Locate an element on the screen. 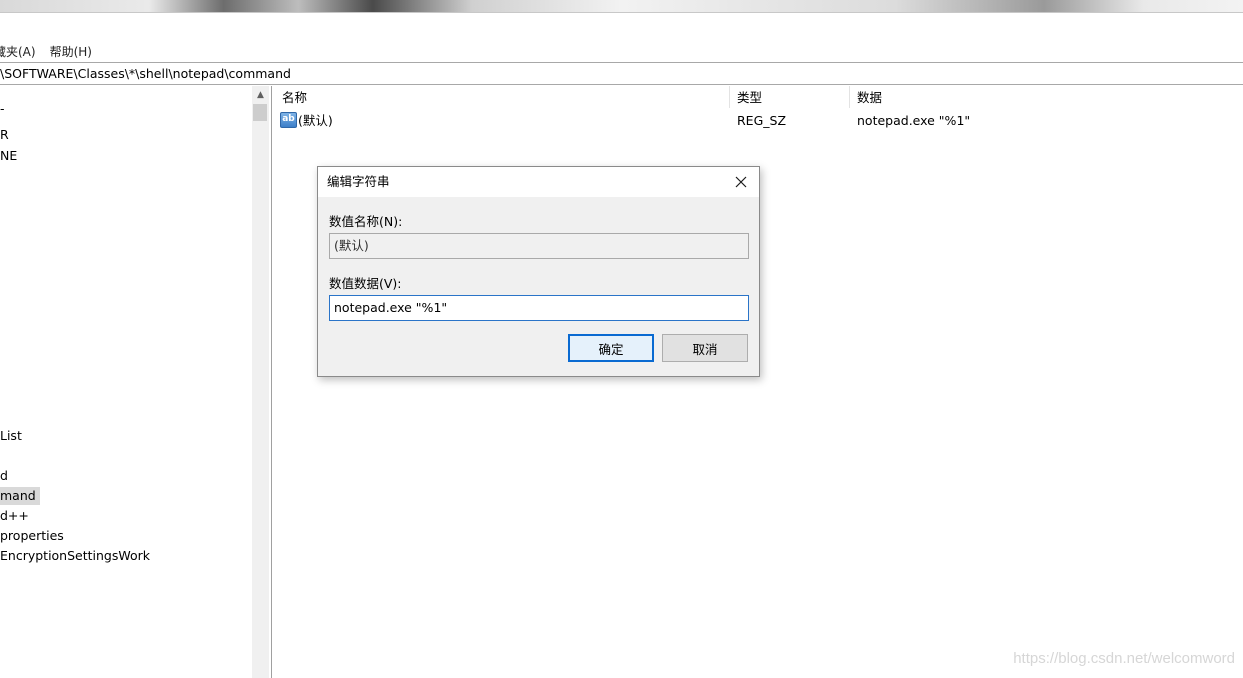 The width and height of the screenshot is (1243, 678). tree-item: R is located at coordinates (6, 135).